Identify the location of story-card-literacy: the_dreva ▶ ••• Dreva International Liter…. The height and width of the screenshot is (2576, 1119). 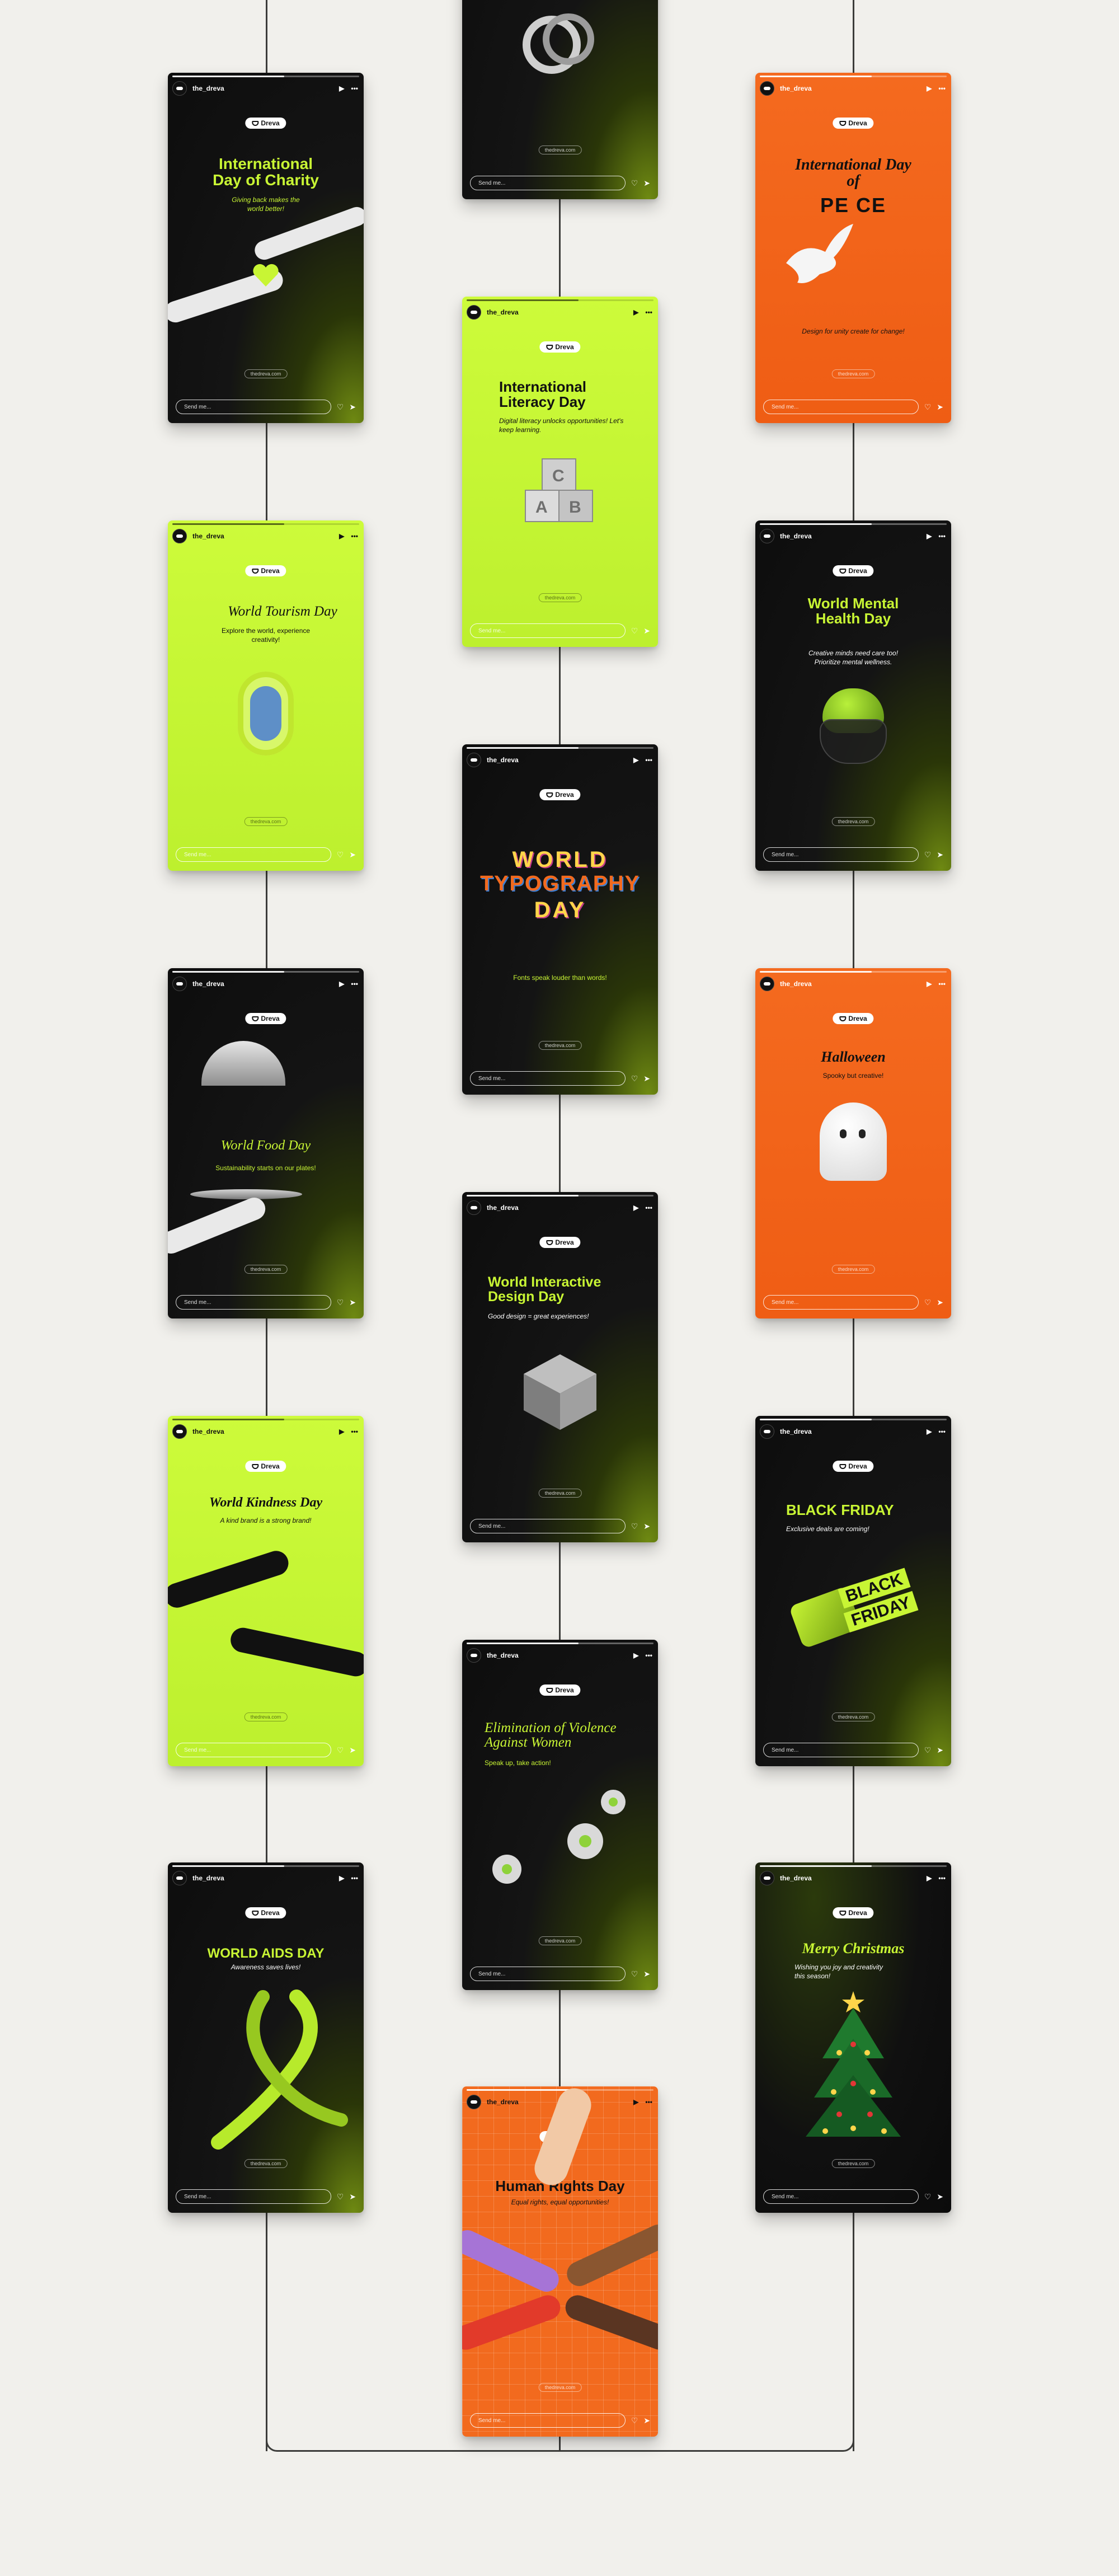
(560, 472).